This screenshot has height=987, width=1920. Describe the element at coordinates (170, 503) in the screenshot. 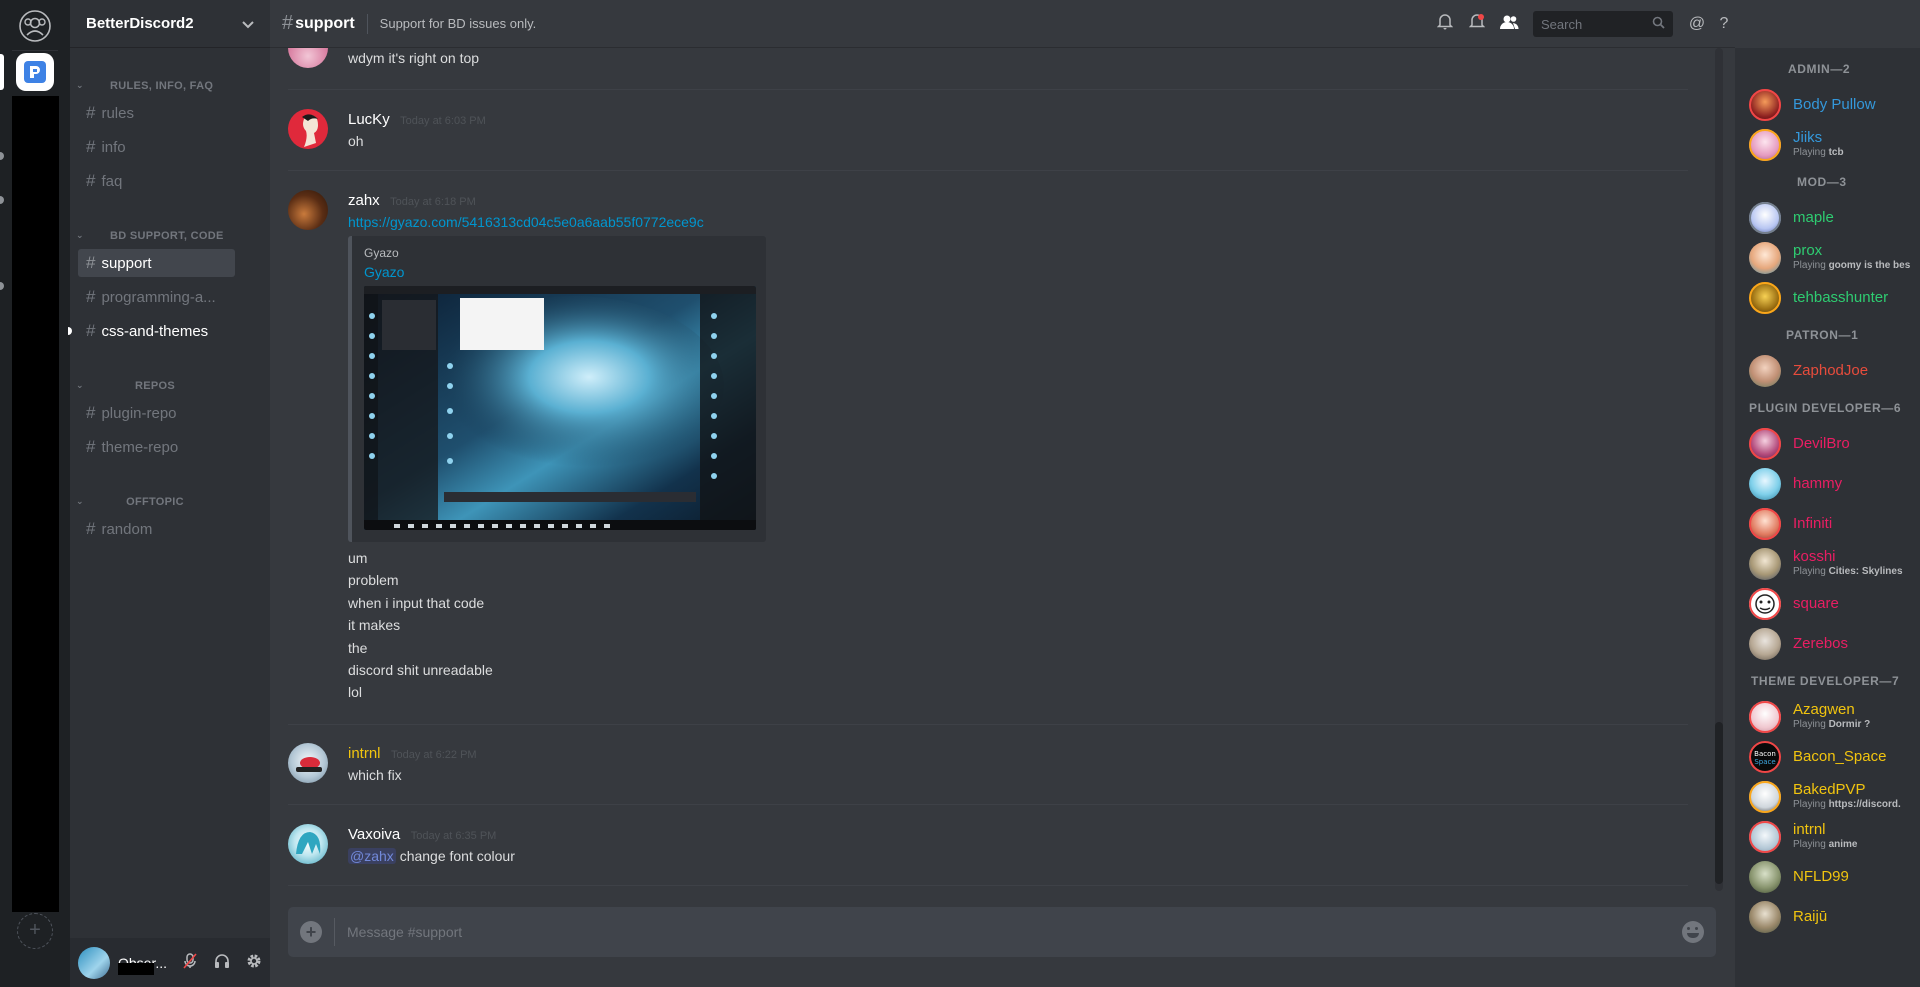

I see `category-offtopic: ⌄ OFFTOPIC` at that location.